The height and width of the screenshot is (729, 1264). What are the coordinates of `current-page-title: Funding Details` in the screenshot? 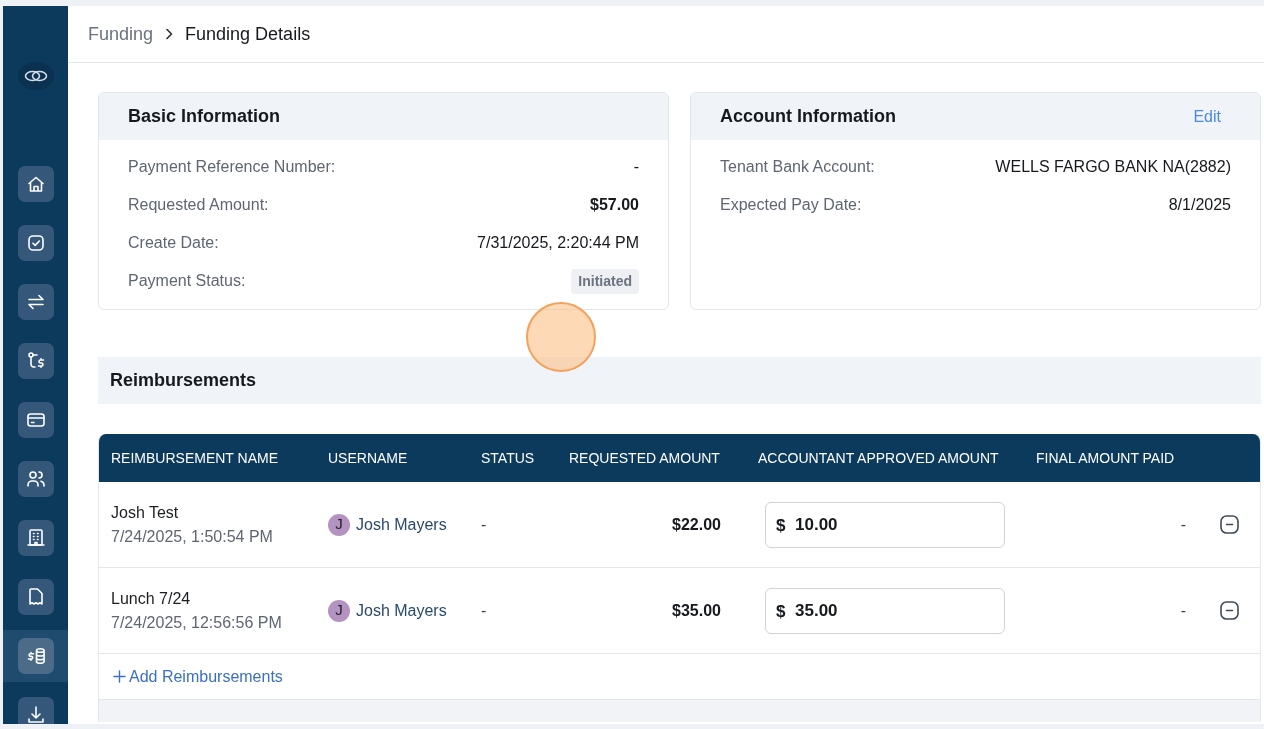 It's located at (248, 34).